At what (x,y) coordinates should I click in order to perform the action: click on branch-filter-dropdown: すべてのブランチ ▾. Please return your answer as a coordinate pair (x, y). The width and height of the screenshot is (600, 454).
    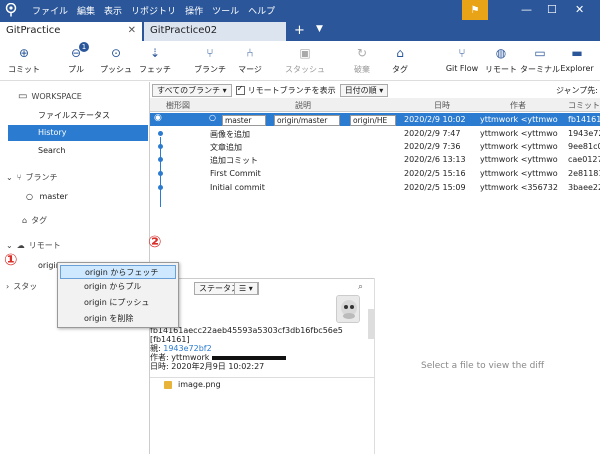
    Looking at the image, I should click on (192, 90).